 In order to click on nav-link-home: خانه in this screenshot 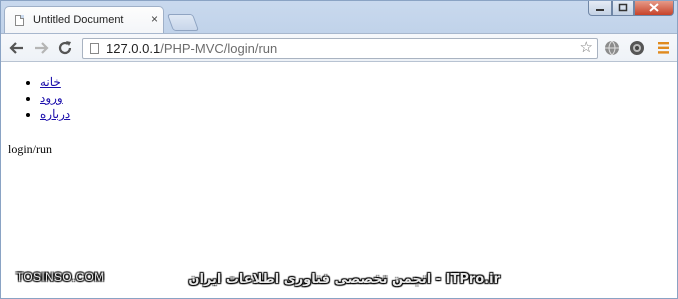, I will do `click(50, 82)`.